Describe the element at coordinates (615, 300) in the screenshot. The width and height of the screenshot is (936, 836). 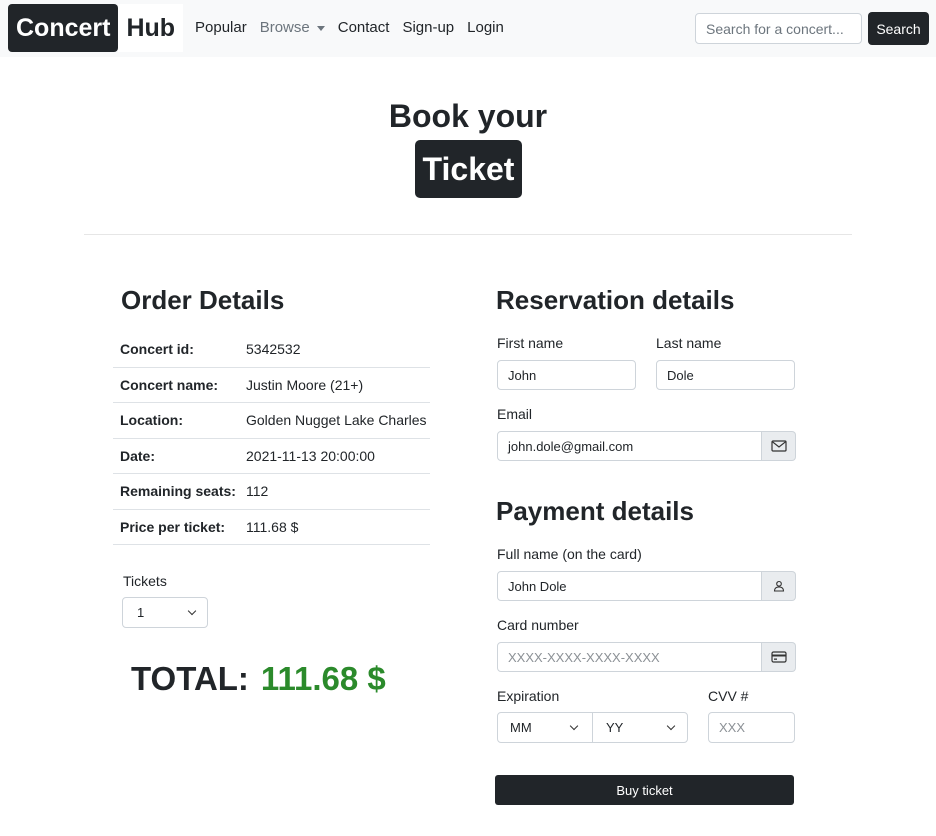
I see `reservation-details-title: Reservation details` at that location.